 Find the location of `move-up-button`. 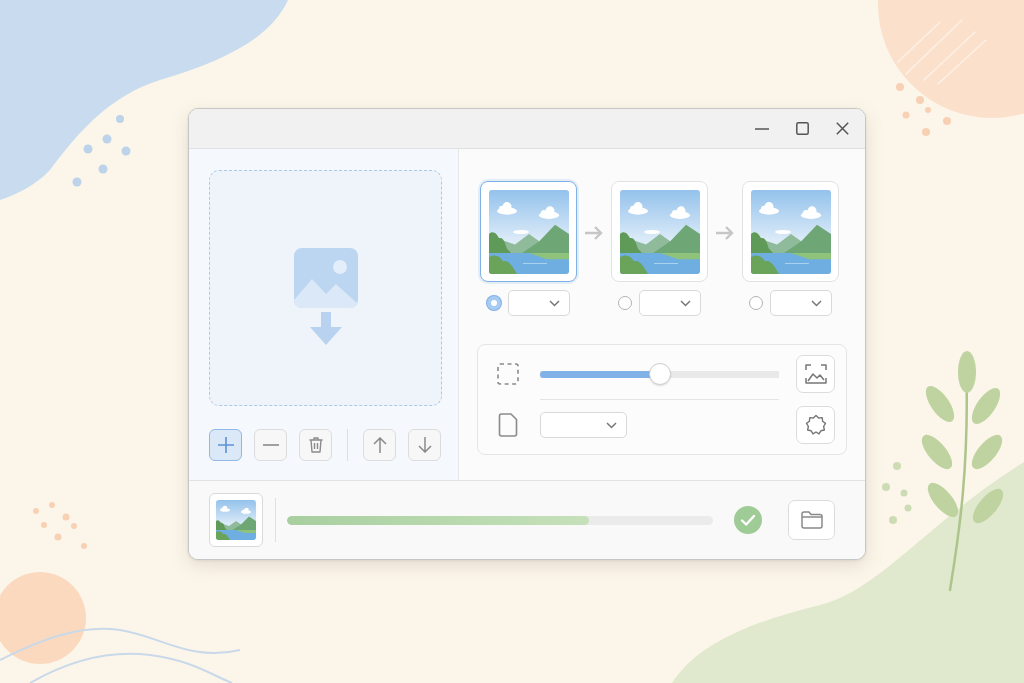

move-up-button is located at coordinates (379, 445).